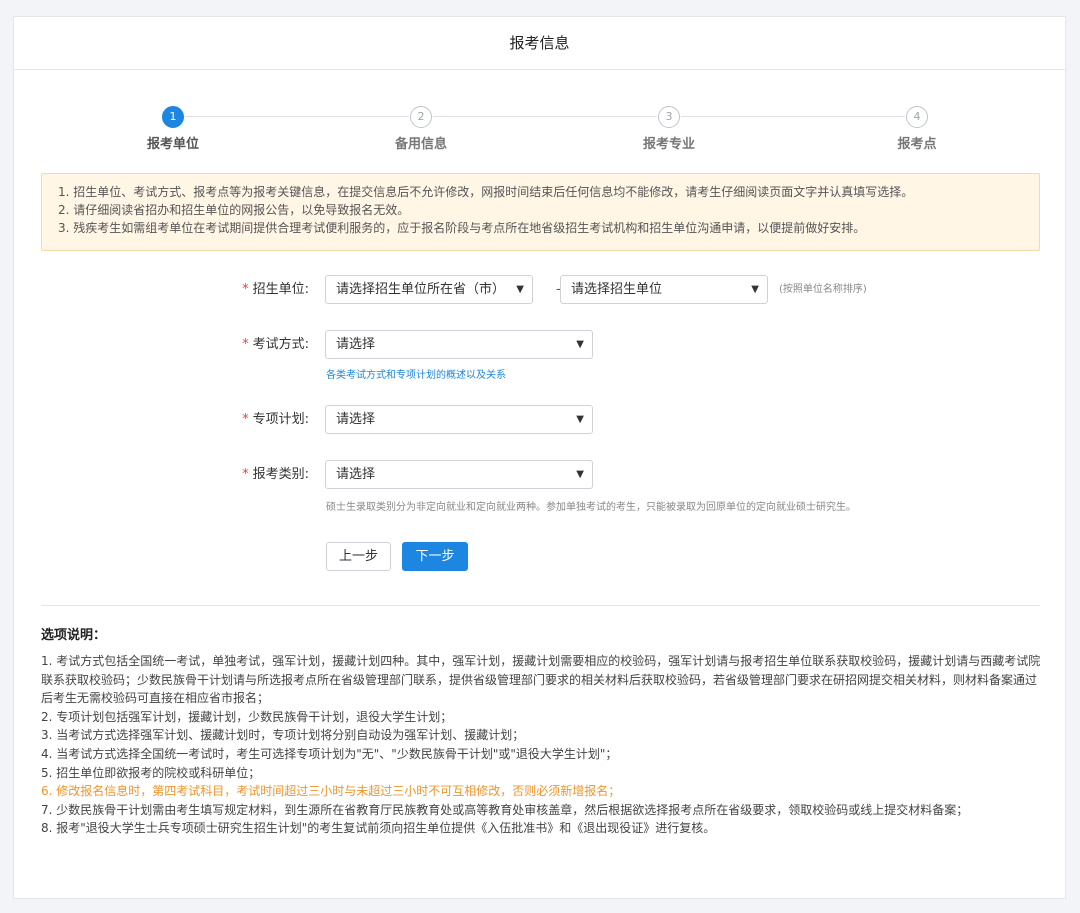 Image resolution: width=1080 pixels, height=913 pixels. What do you see at coordinates (234, 210) in the screenshot?
I see `notice-line: 2. 请仔细阅读省招办和招生单位的网报公告，以免导致报名无效。` at bounding box center [234, 210].